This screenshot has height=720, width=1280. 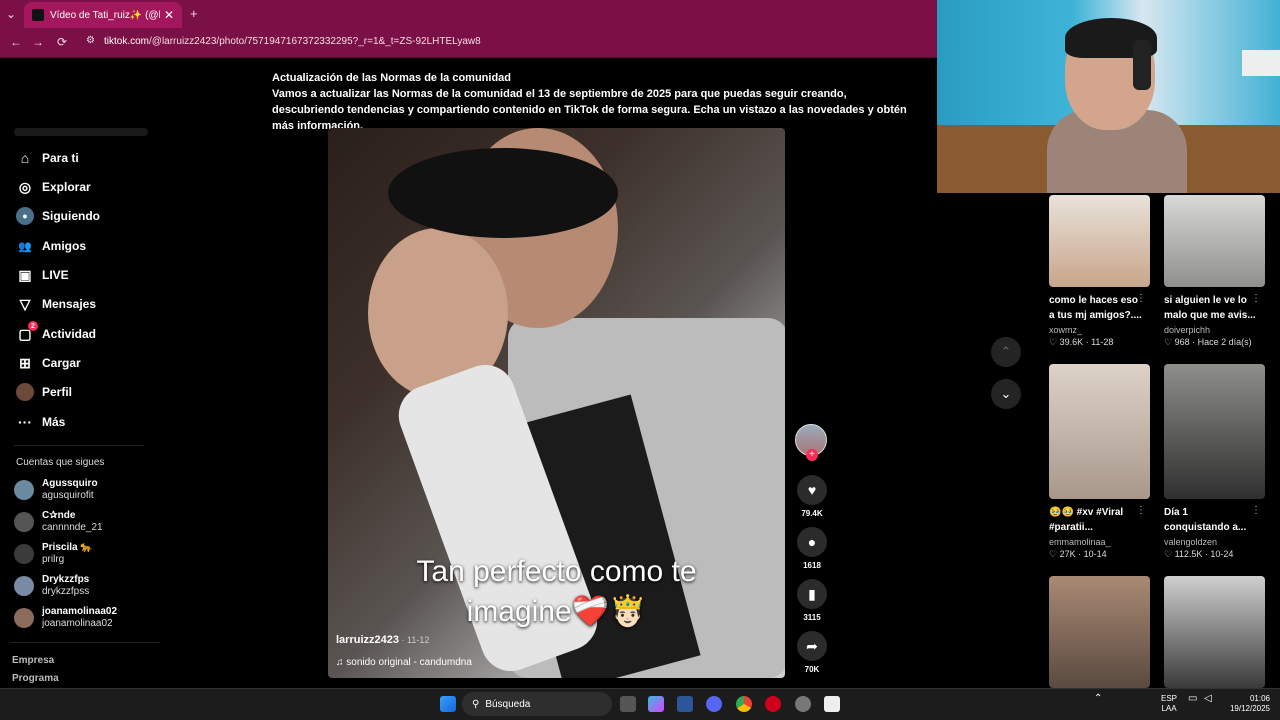 What do you see at coordinates (1192, 699) in the screenshot?
I see `network-icon: ▭` at bounding box center [1192, 699].